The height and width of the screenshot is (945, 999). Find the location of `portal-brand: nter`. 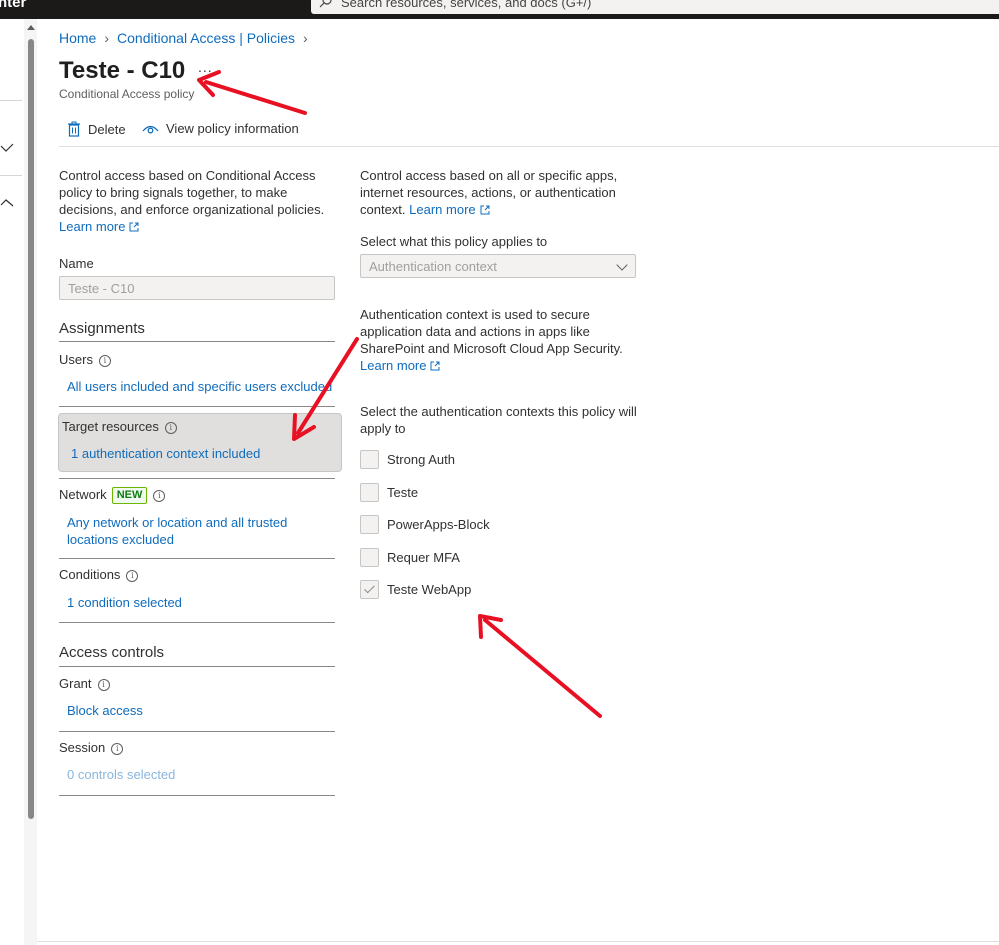

portal-brand: nter is located at coordinates (13, 5).